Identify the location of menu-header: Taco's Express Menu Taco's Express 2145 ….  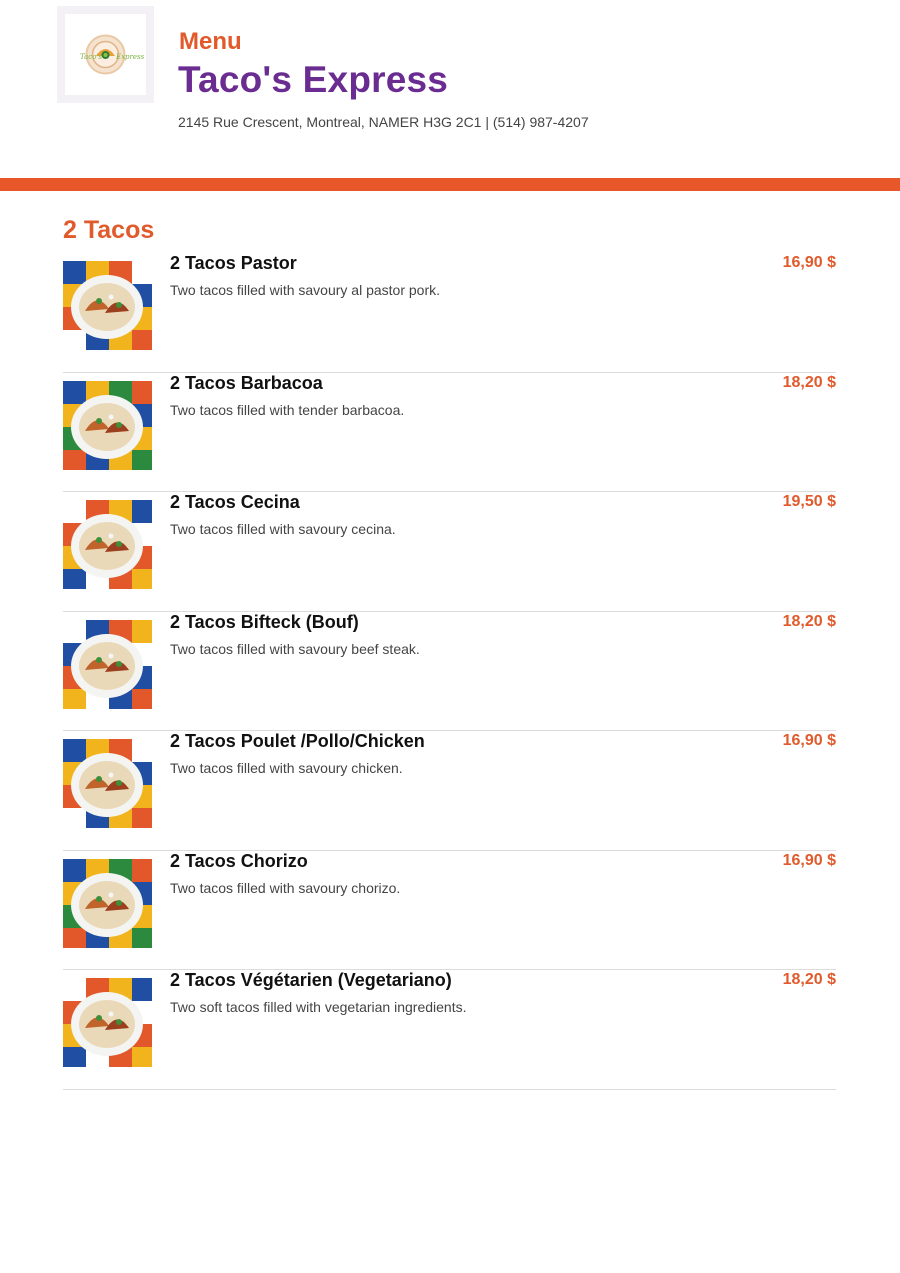
(450, 89).